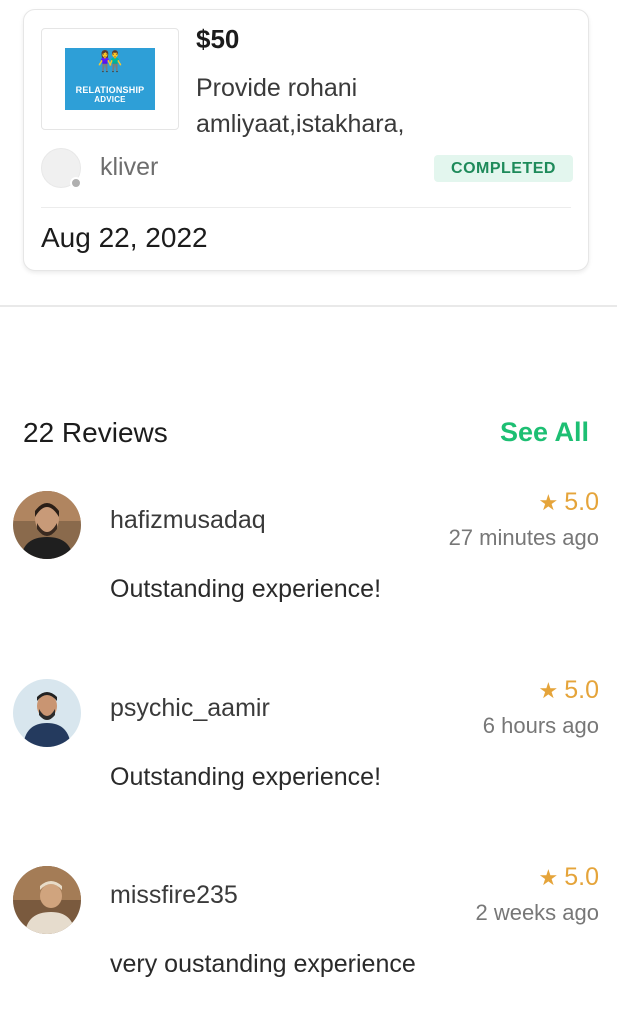  I want to click on section-divider, so click(308, 306).